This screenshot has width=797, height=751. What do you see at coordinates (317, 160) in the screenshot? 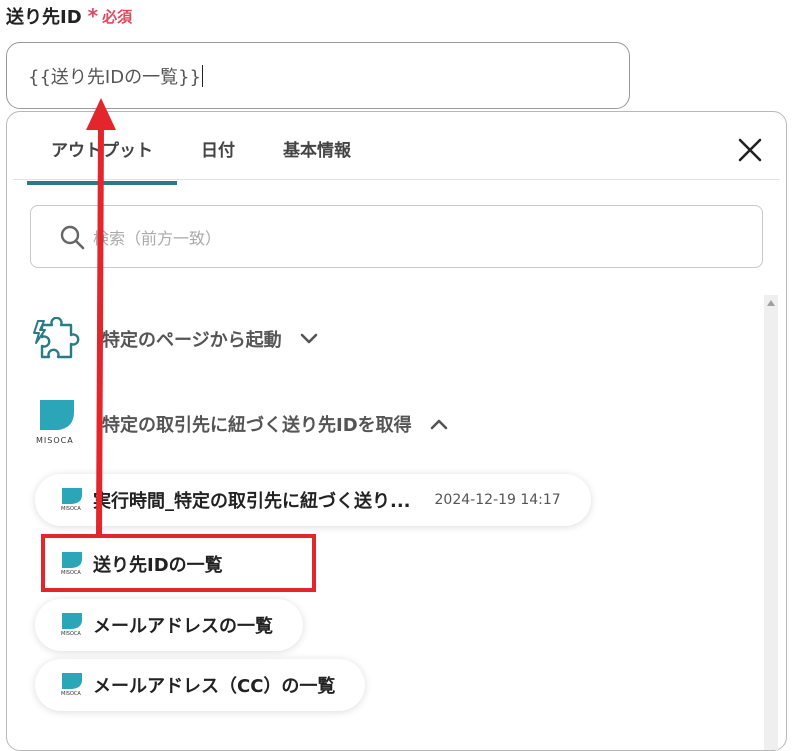
I see `tab-basic-info: 基本情報` at bounding box center [317, 160].